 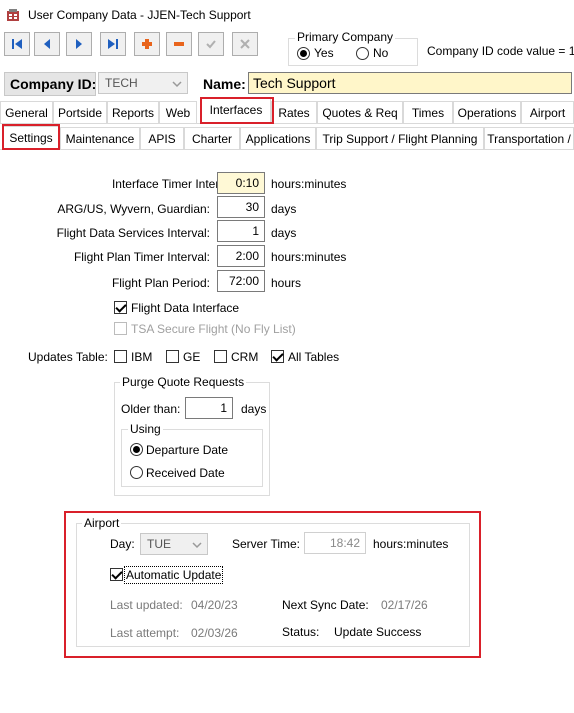 I want to click on tab-applications: Applications, so click(x=278, y=138).